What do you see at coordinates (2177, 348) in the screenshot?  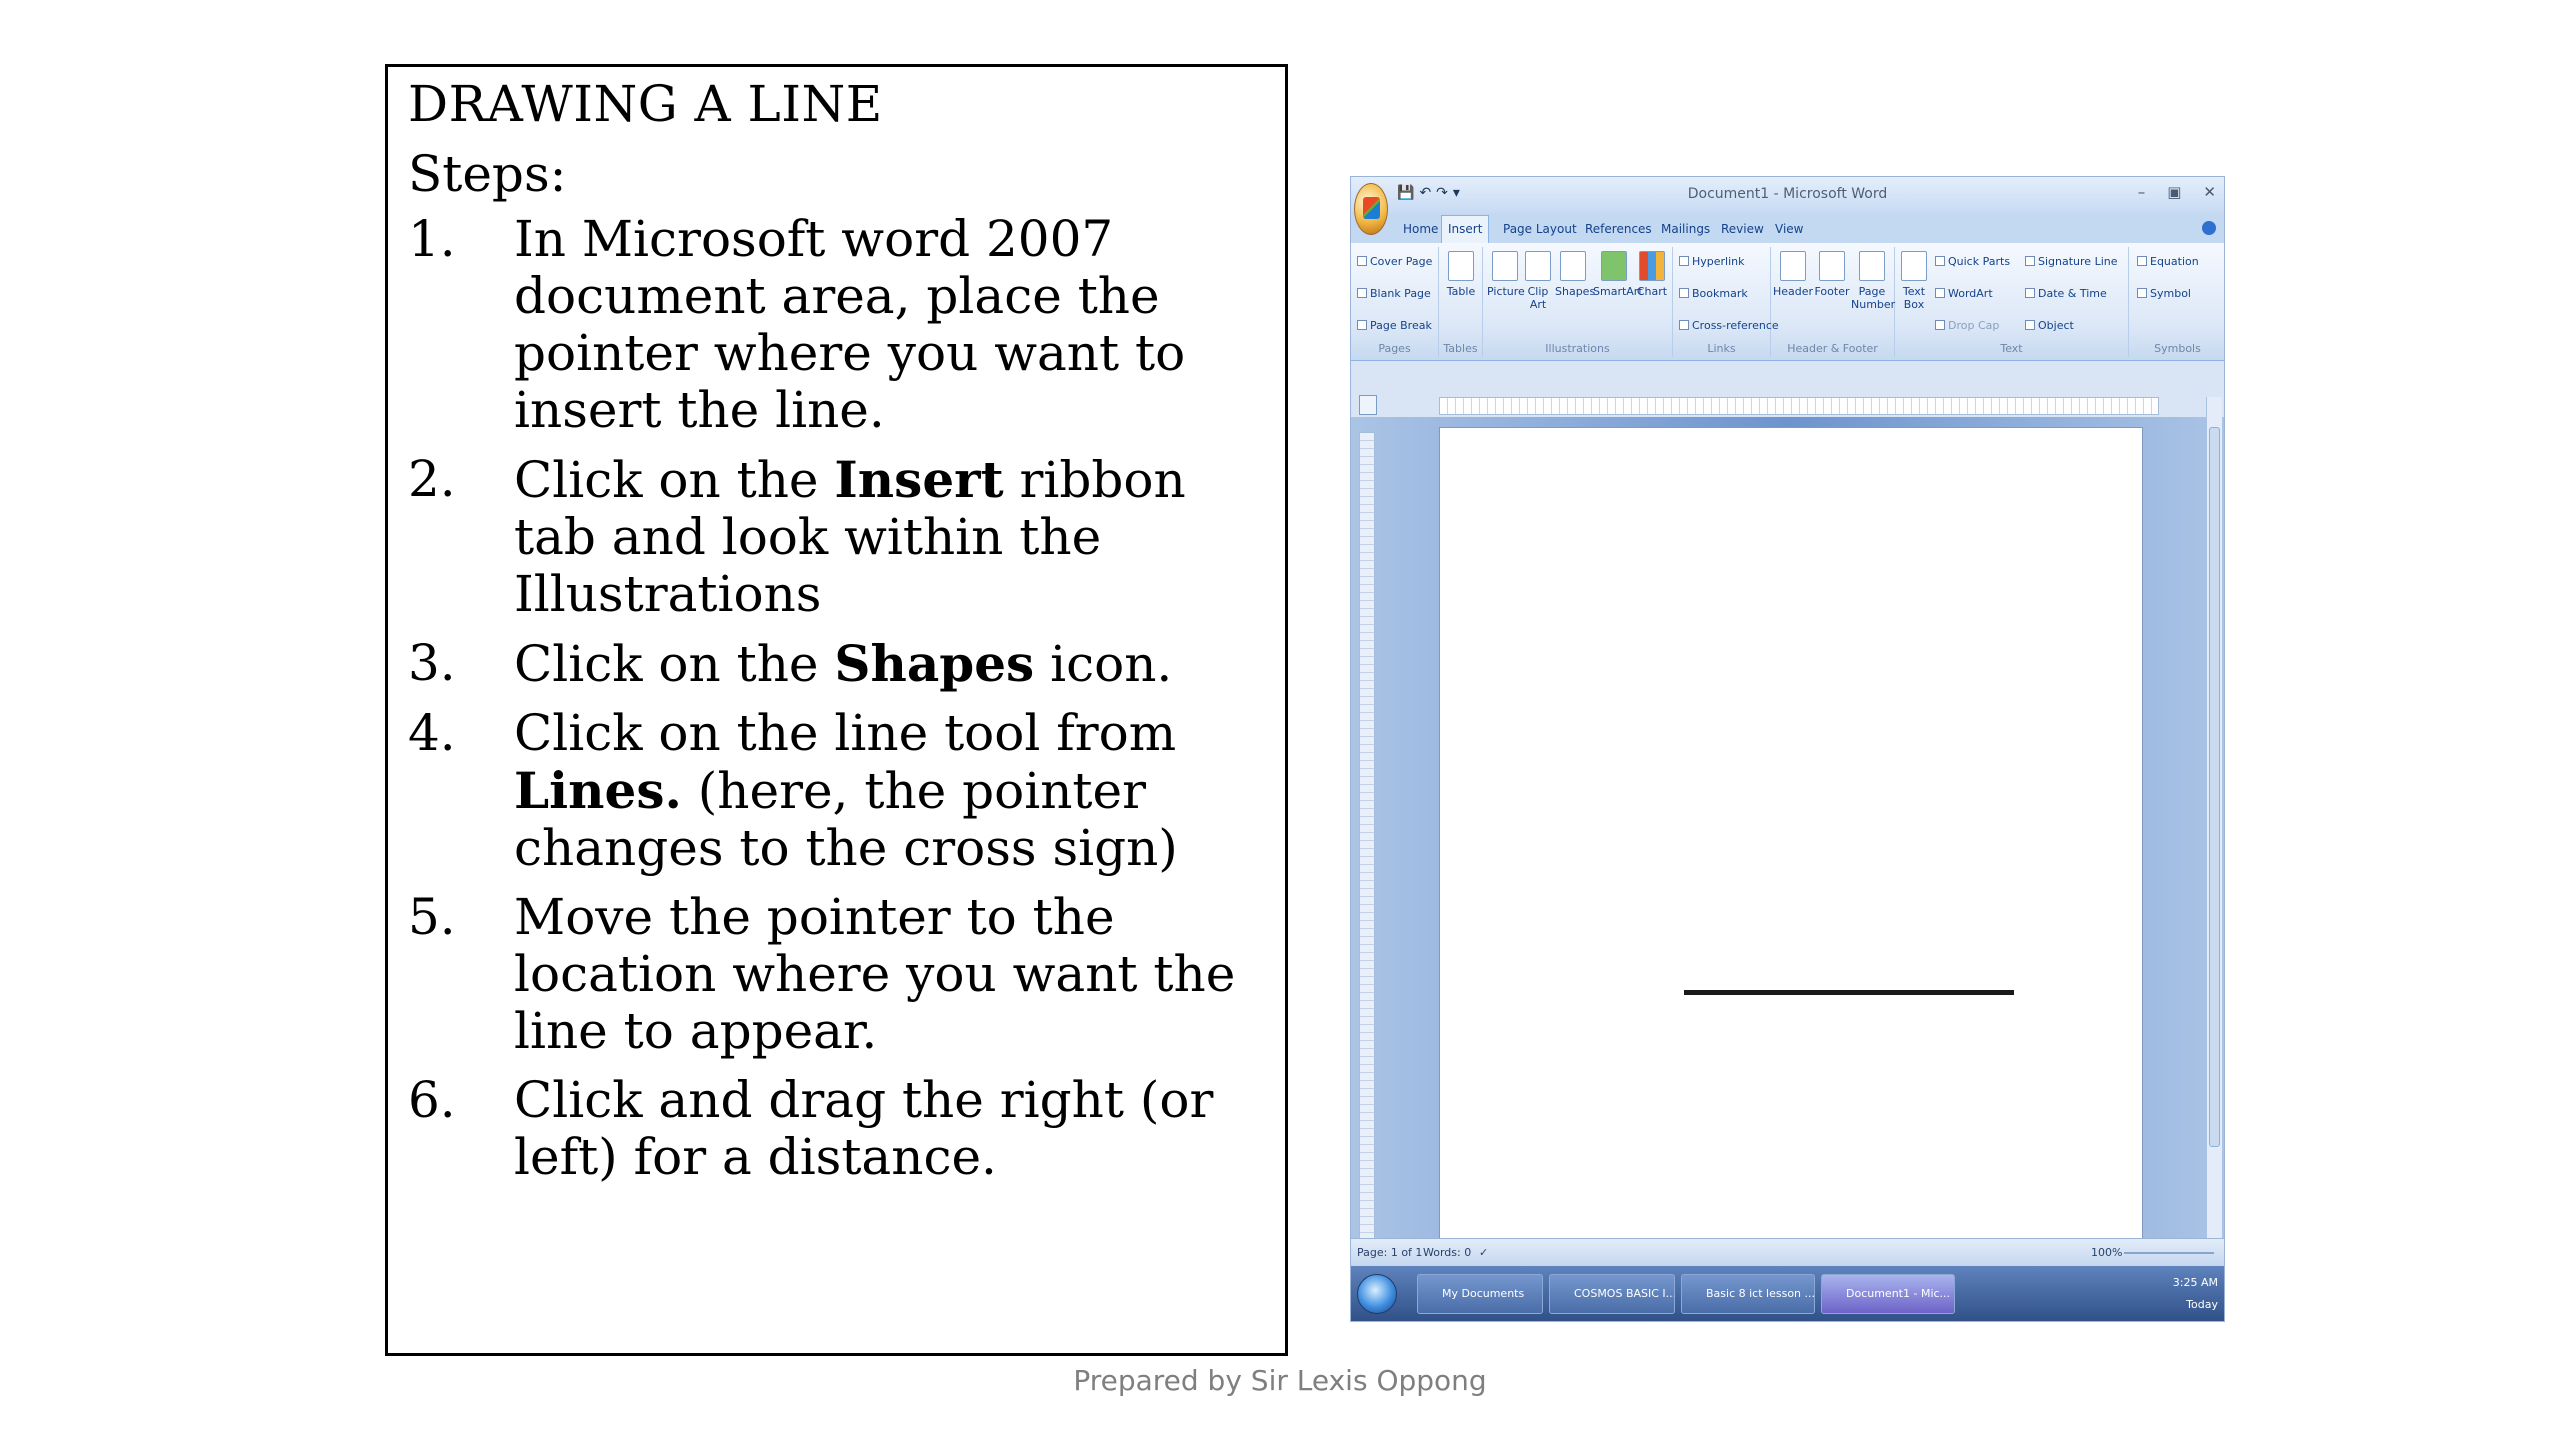 I see `group-label: Symbols` at bounding box center [2177, 348].